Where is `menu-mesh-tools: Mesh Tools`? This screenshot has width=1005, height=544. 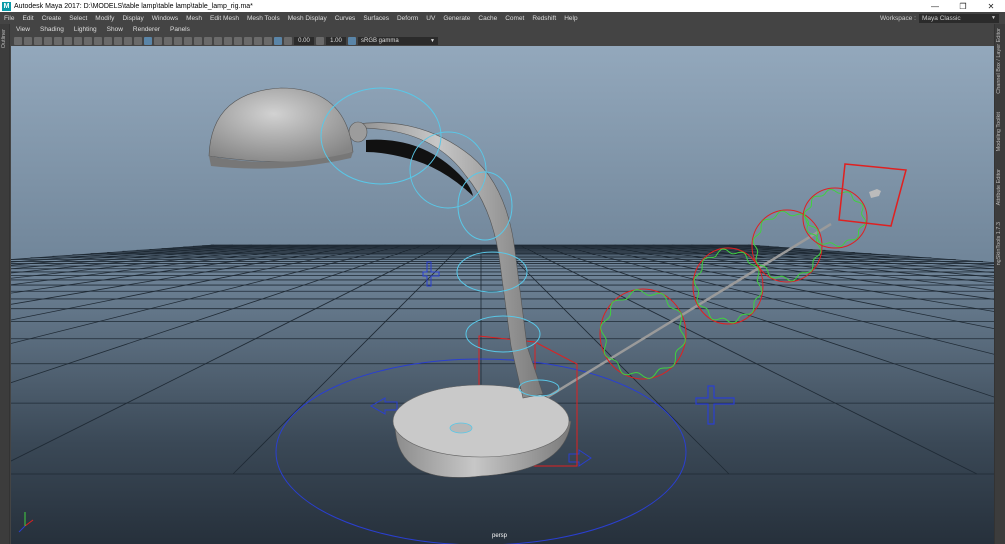 menu-mesh-tools: Mesh Tools is located at coordinates (263, 18).